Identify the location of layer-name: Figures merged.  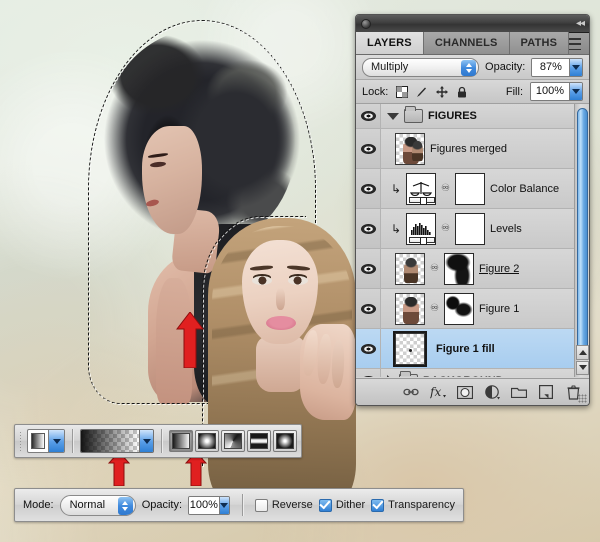
(468, 149).